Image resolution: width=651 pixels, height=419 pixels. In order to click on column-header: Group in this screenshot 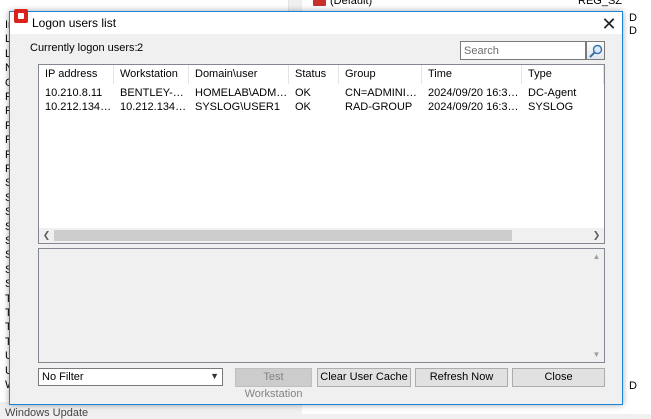, I will do `click(380, 74)`.